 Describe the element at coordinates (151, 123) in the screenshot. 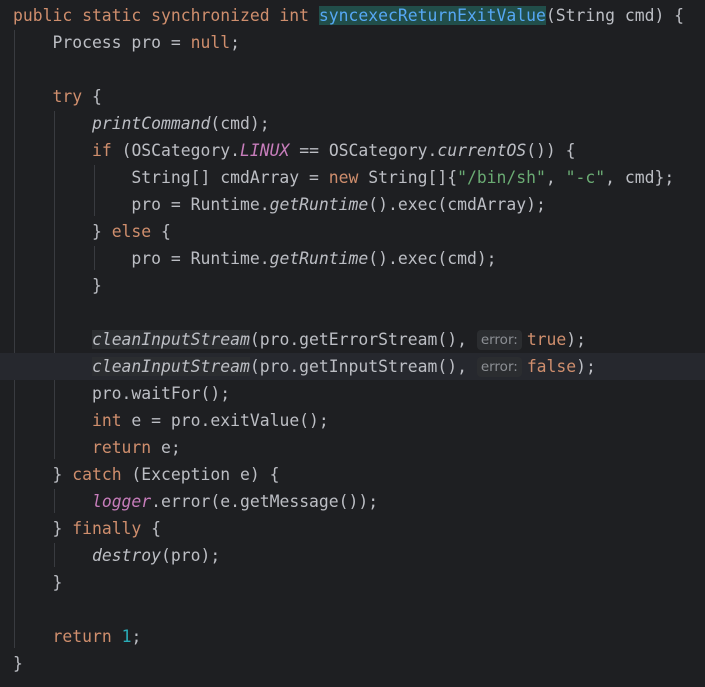

I see `code-token: printCommand` at that location.